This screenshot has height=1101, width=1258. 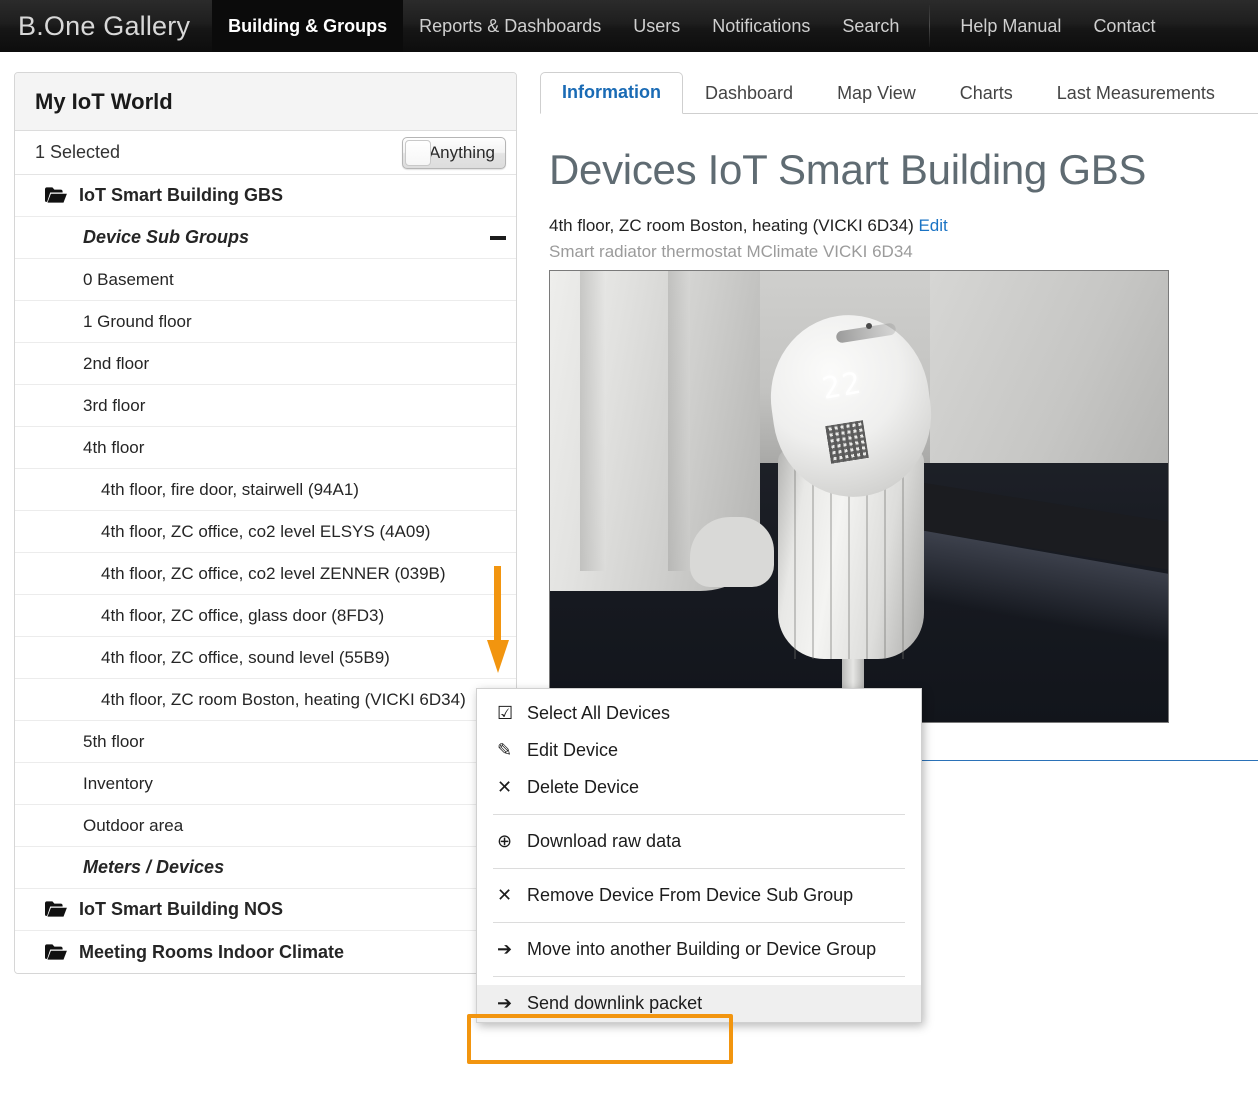 What do you see at coordinates (265, 406) in the screenshot?
I see `tree-item-floor-3rd: 3rd floor` at bounding box center [265, 406].